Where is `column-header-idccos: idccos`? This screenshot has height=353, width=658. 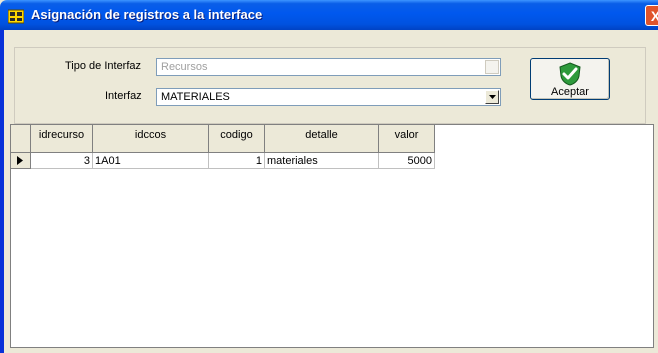 column-header-idccos: idccos is located at coordinates (151, 139).